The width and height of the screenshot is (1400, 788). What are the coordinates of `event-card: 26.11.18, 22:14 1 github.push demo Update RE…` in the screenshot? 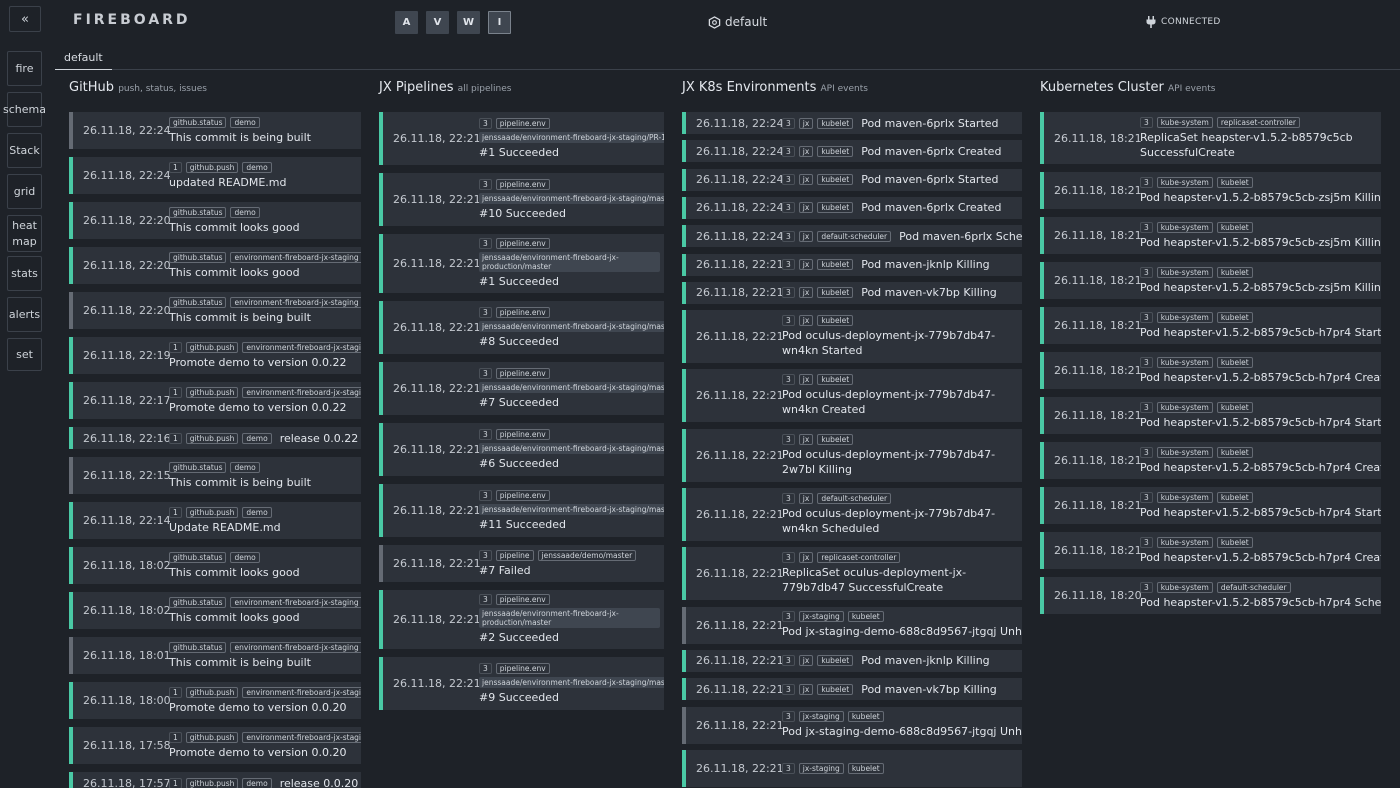 It's located at (215, 520).